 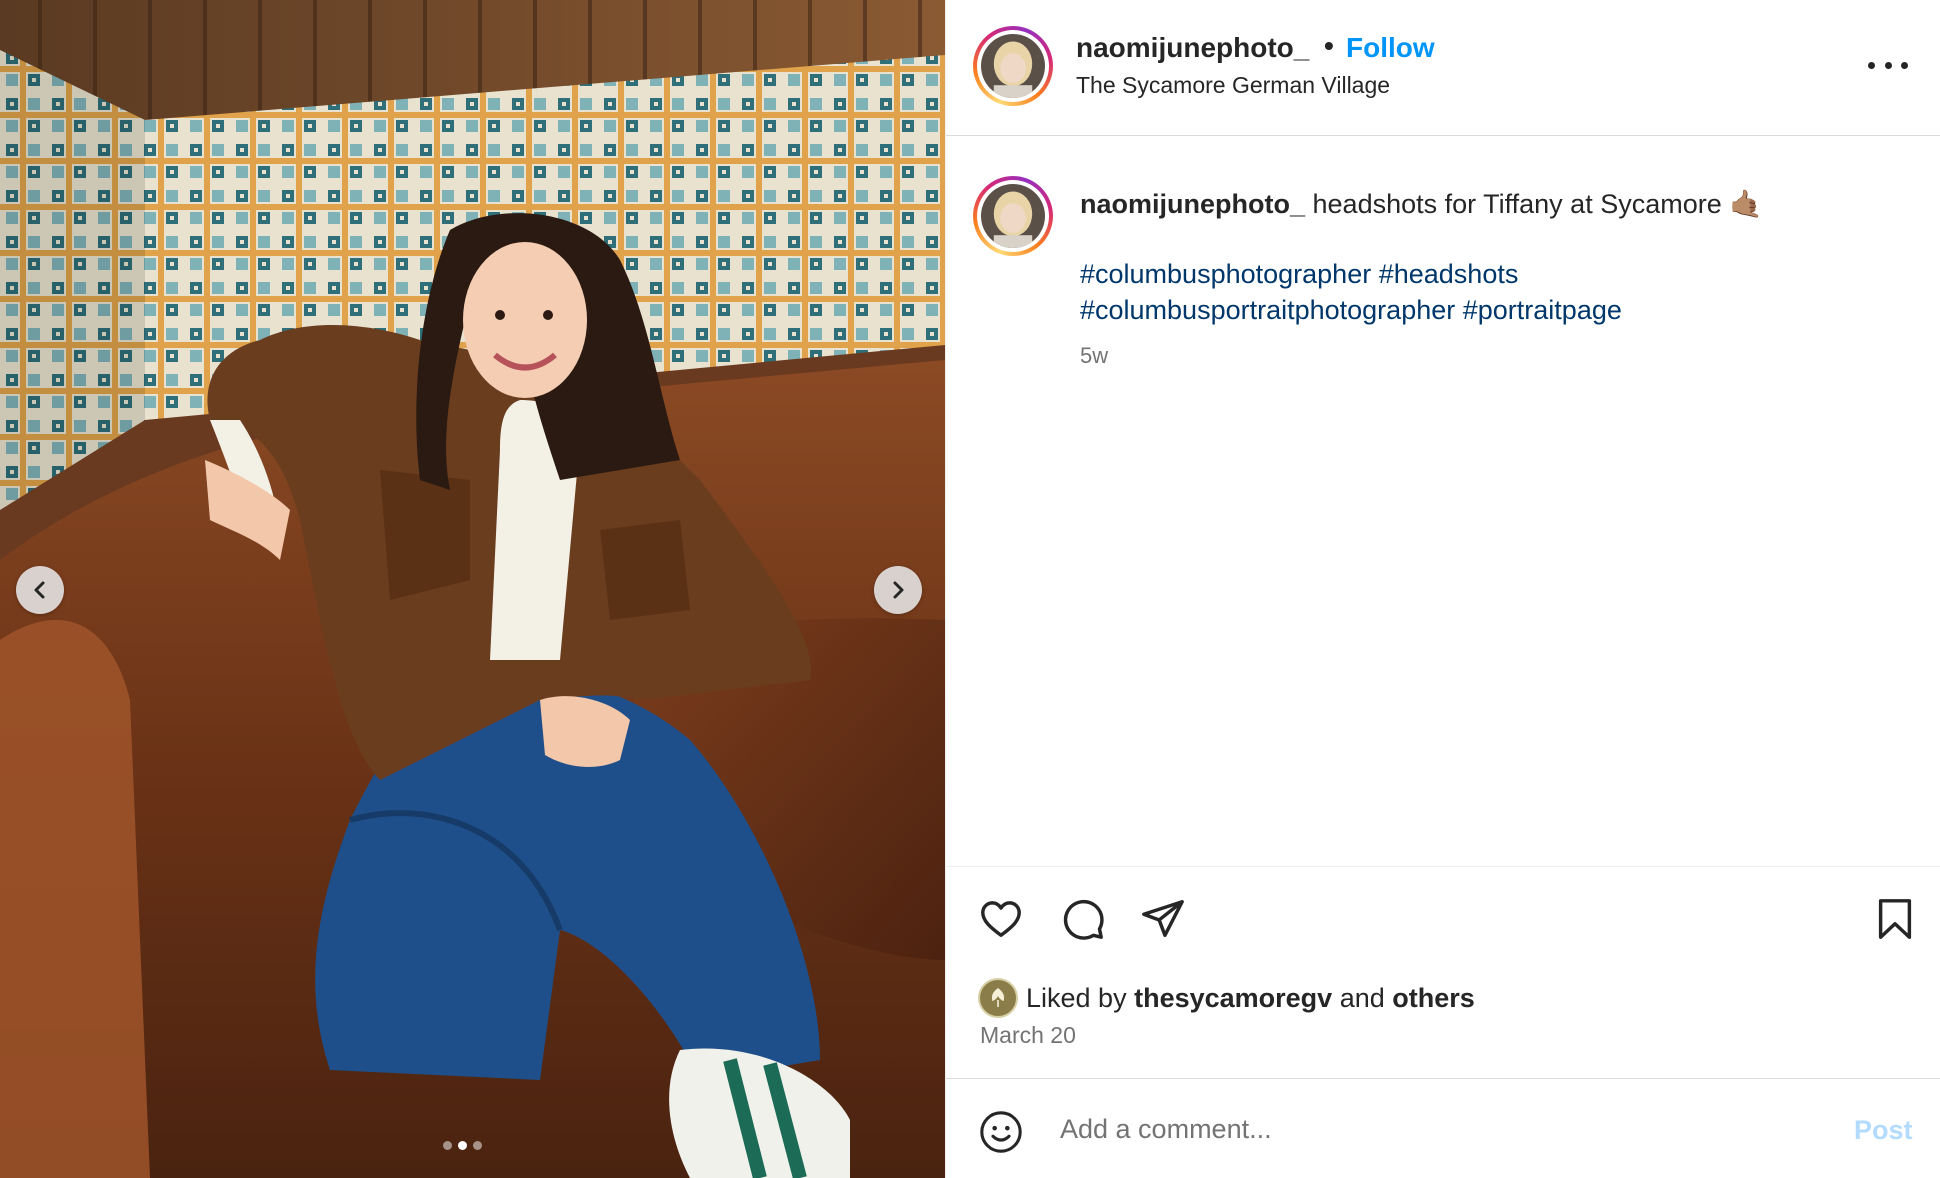 I want to click on liker-username: thesycamoregv, so click(x=1233, y=998).